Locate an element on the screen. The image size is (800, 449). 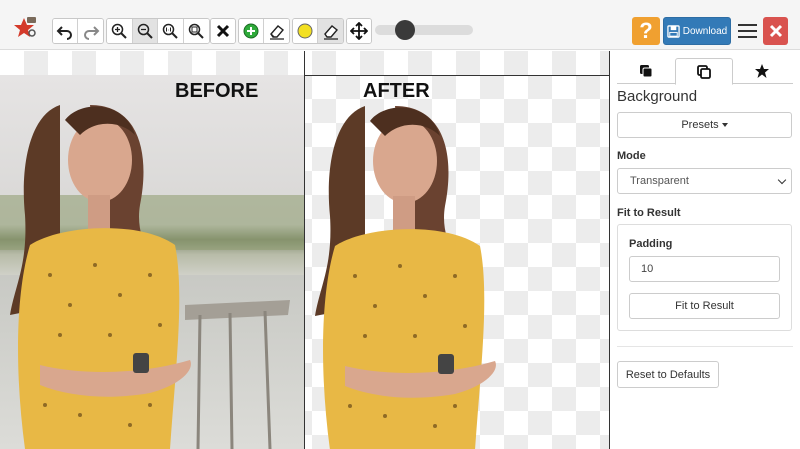
app-logo-icon is located at coordinates (25, 28).